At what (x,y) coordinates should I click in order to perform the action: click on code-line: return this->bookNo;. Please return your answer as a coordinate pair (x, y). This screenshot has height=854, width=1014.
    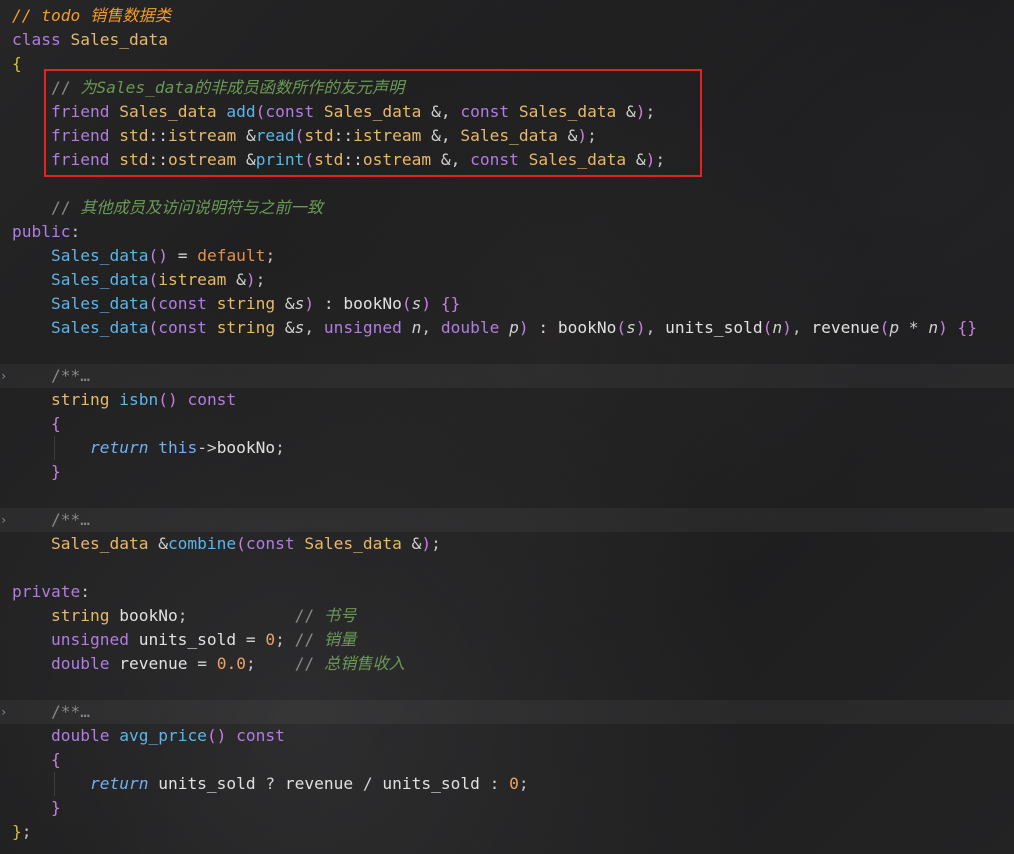
    Looking at the image, I should click on (148, 448).